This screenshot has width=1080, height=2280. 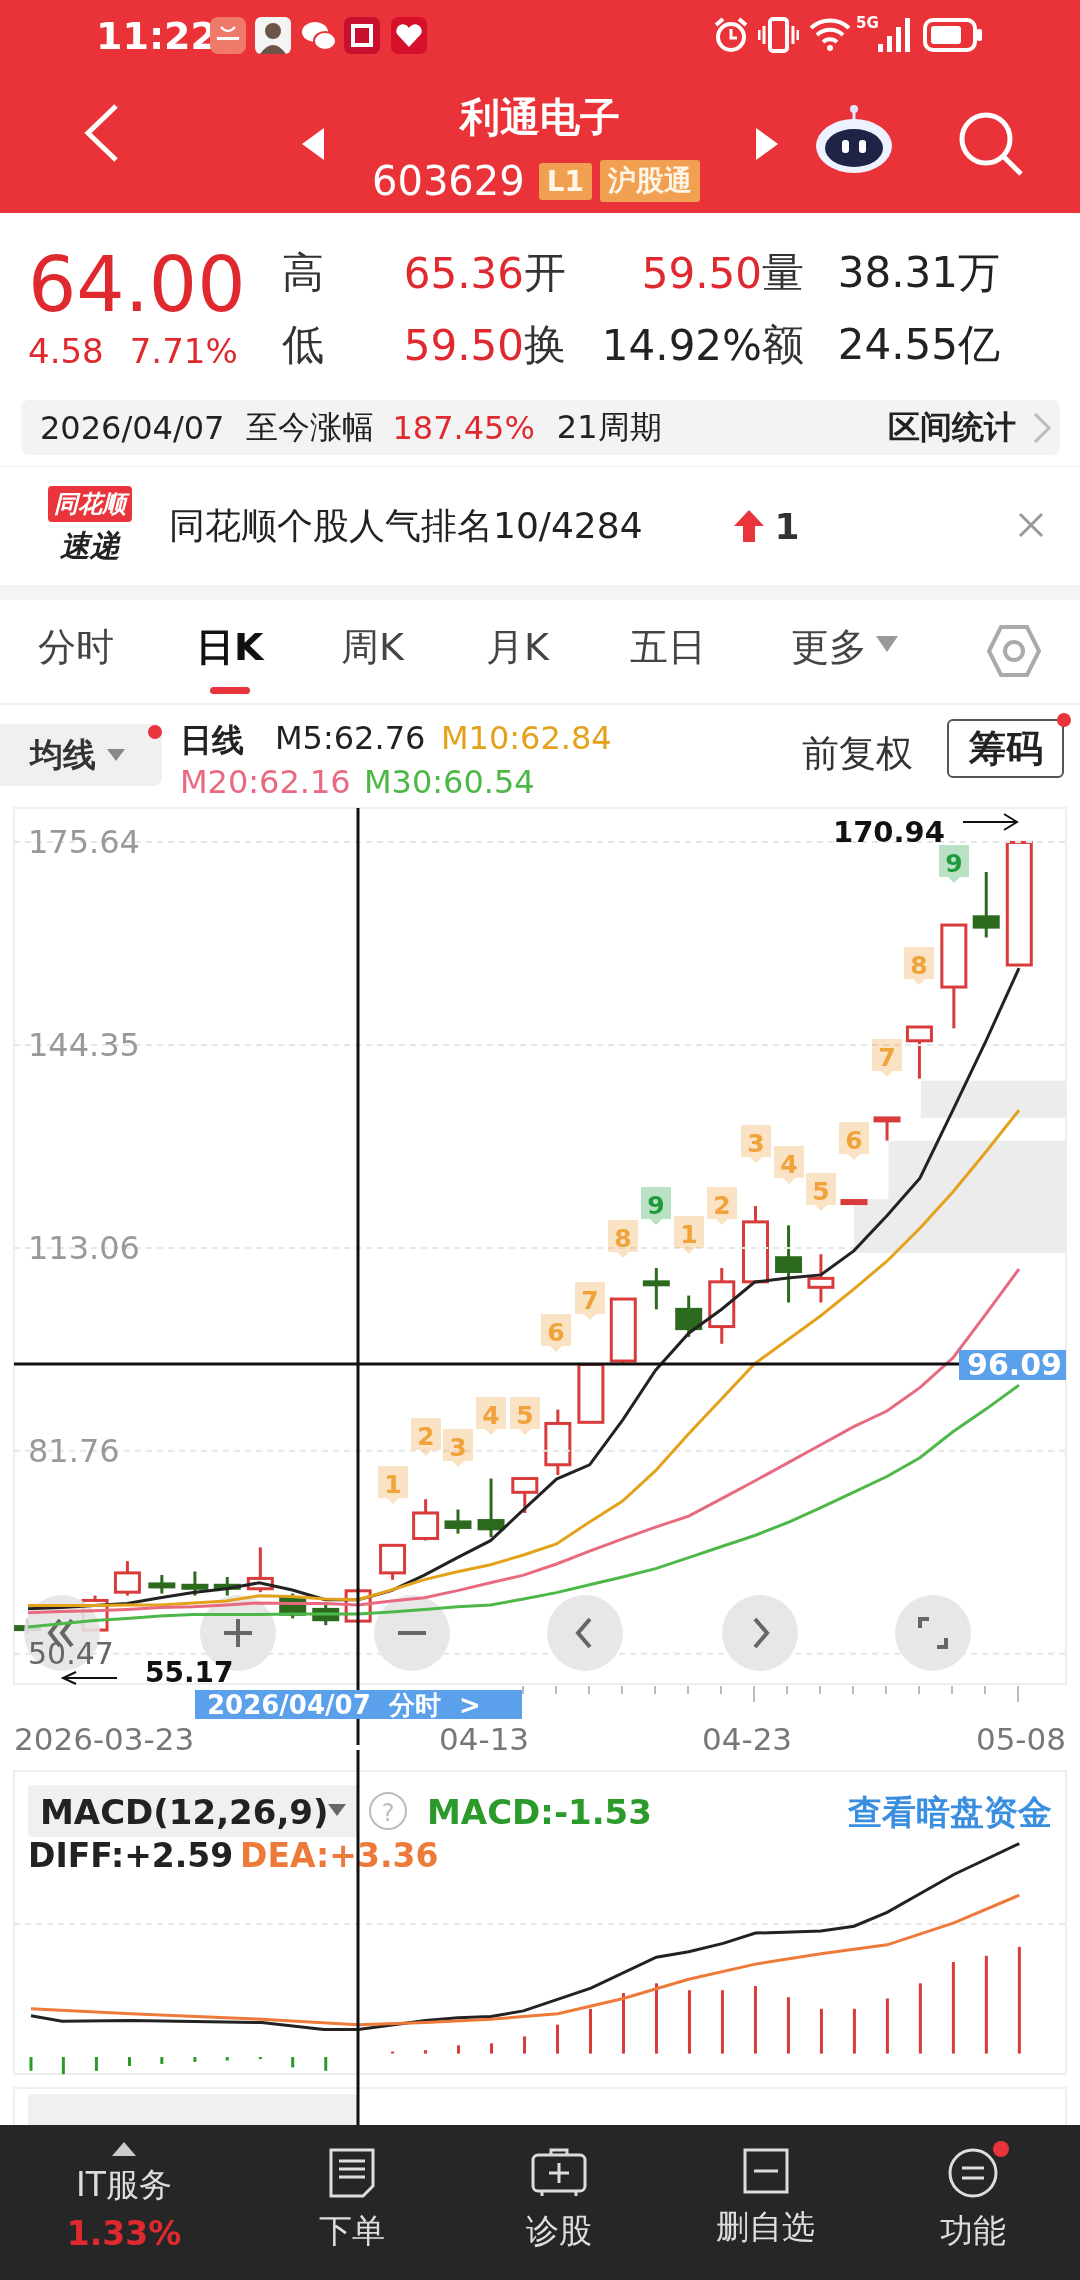 I want to click on bottom-nav-item: 诊股, so click(x=558, y=2202).